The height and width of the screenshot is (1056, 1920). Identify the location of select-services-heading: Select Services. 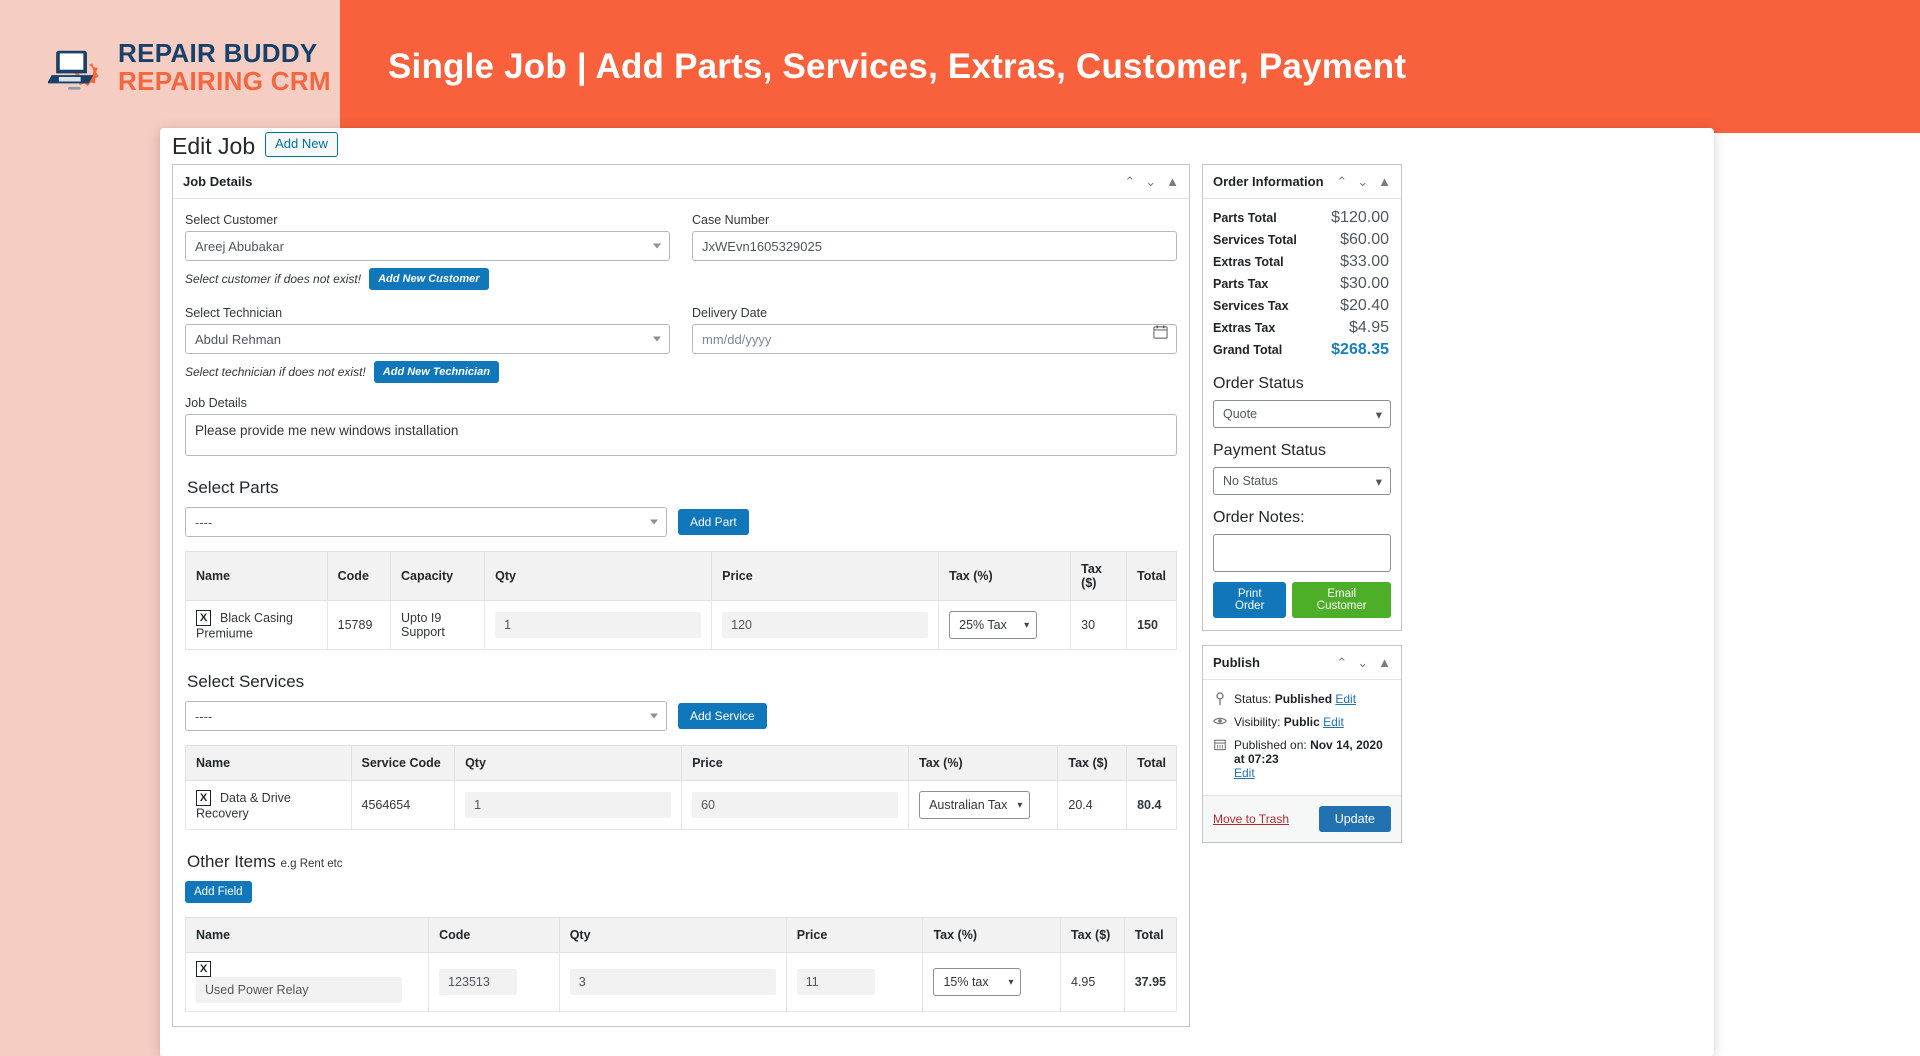
(246, 681).